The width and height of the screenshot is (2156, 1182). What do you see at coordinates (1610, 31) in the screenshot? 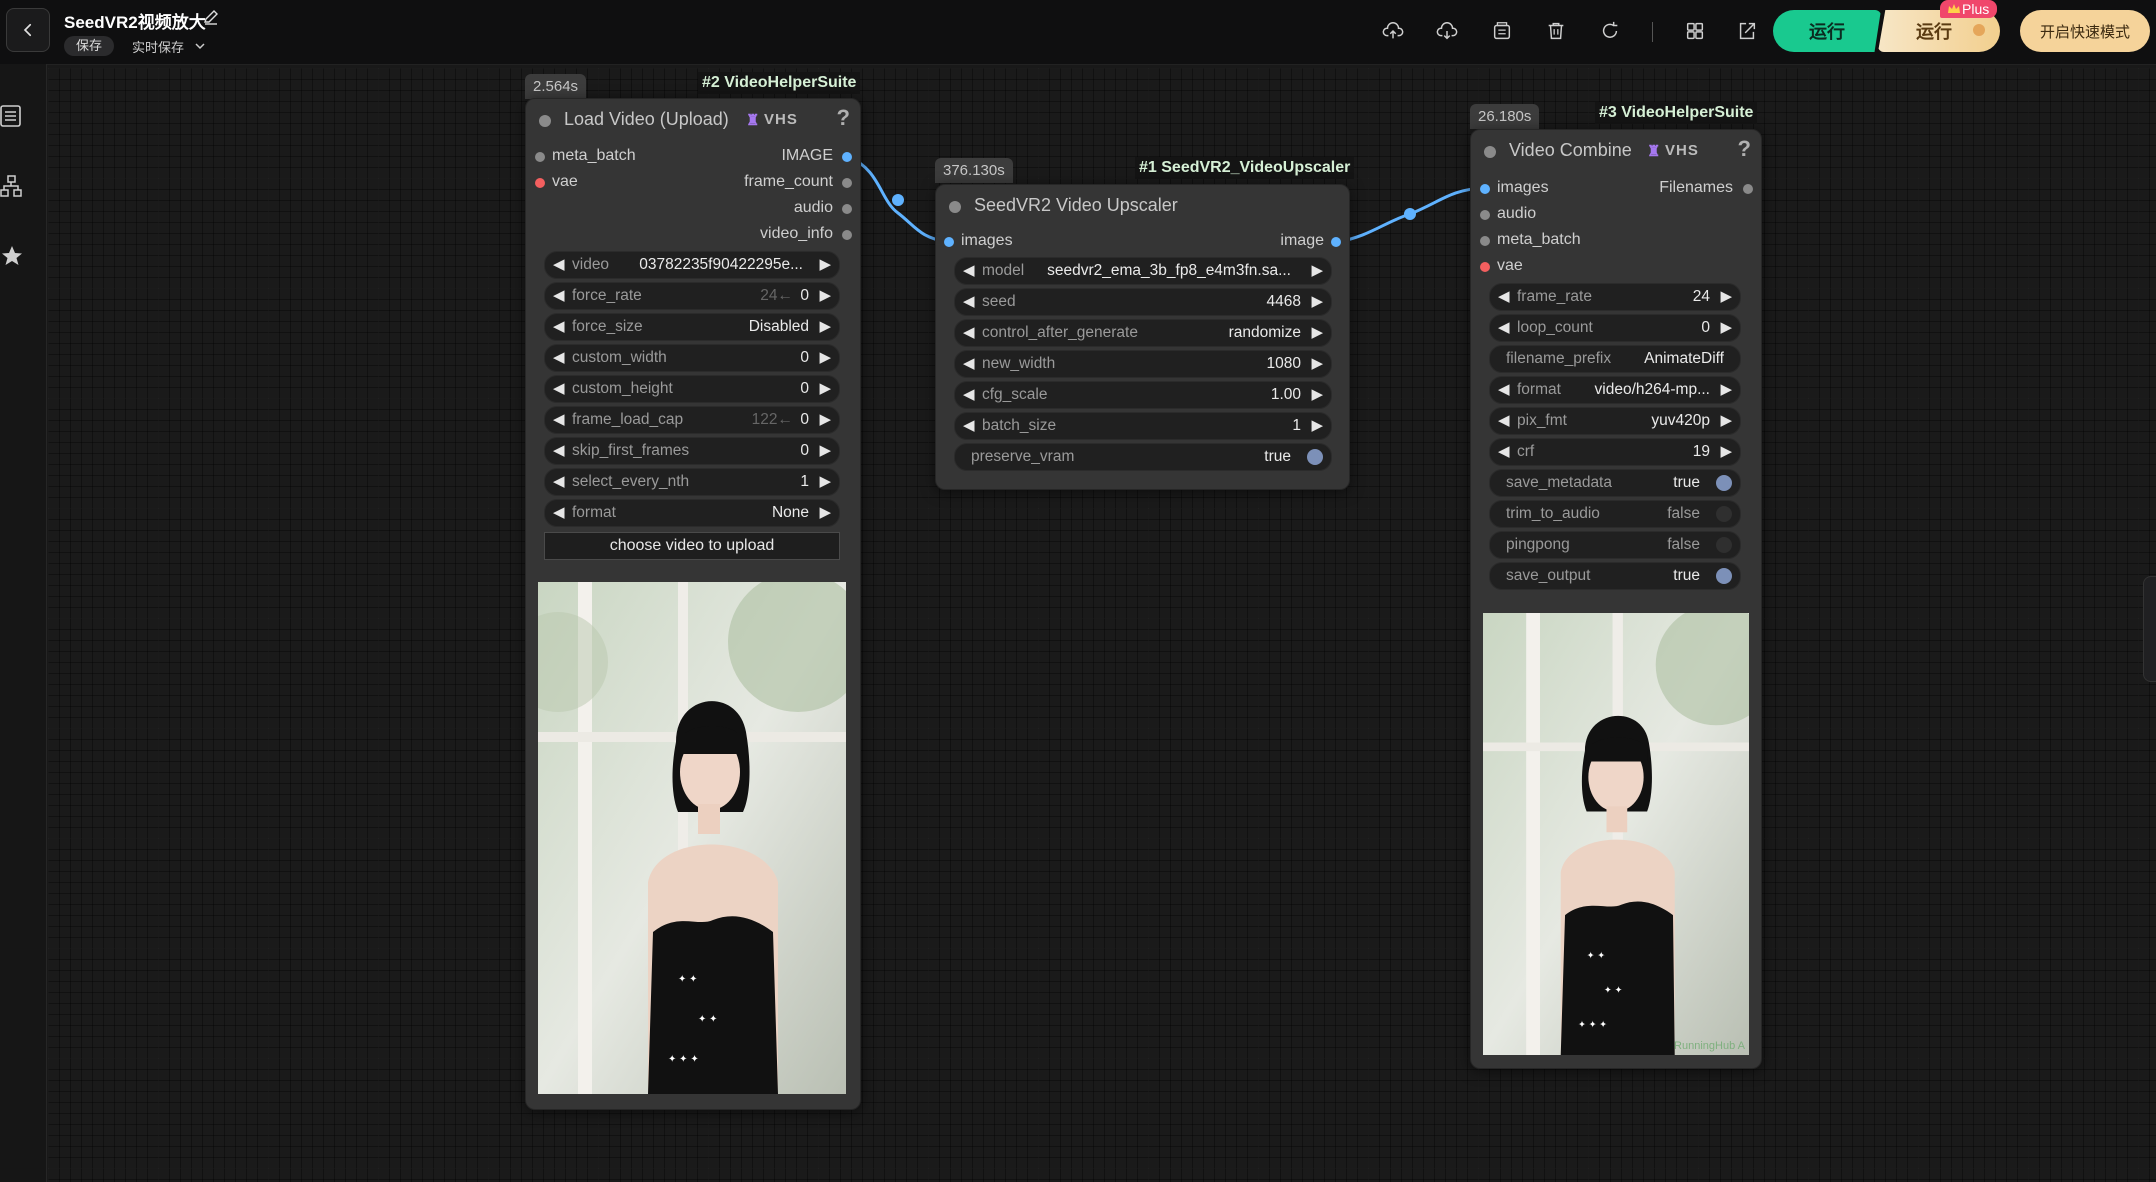
I see `refresh-icon` at bounding box center [1610, 31].